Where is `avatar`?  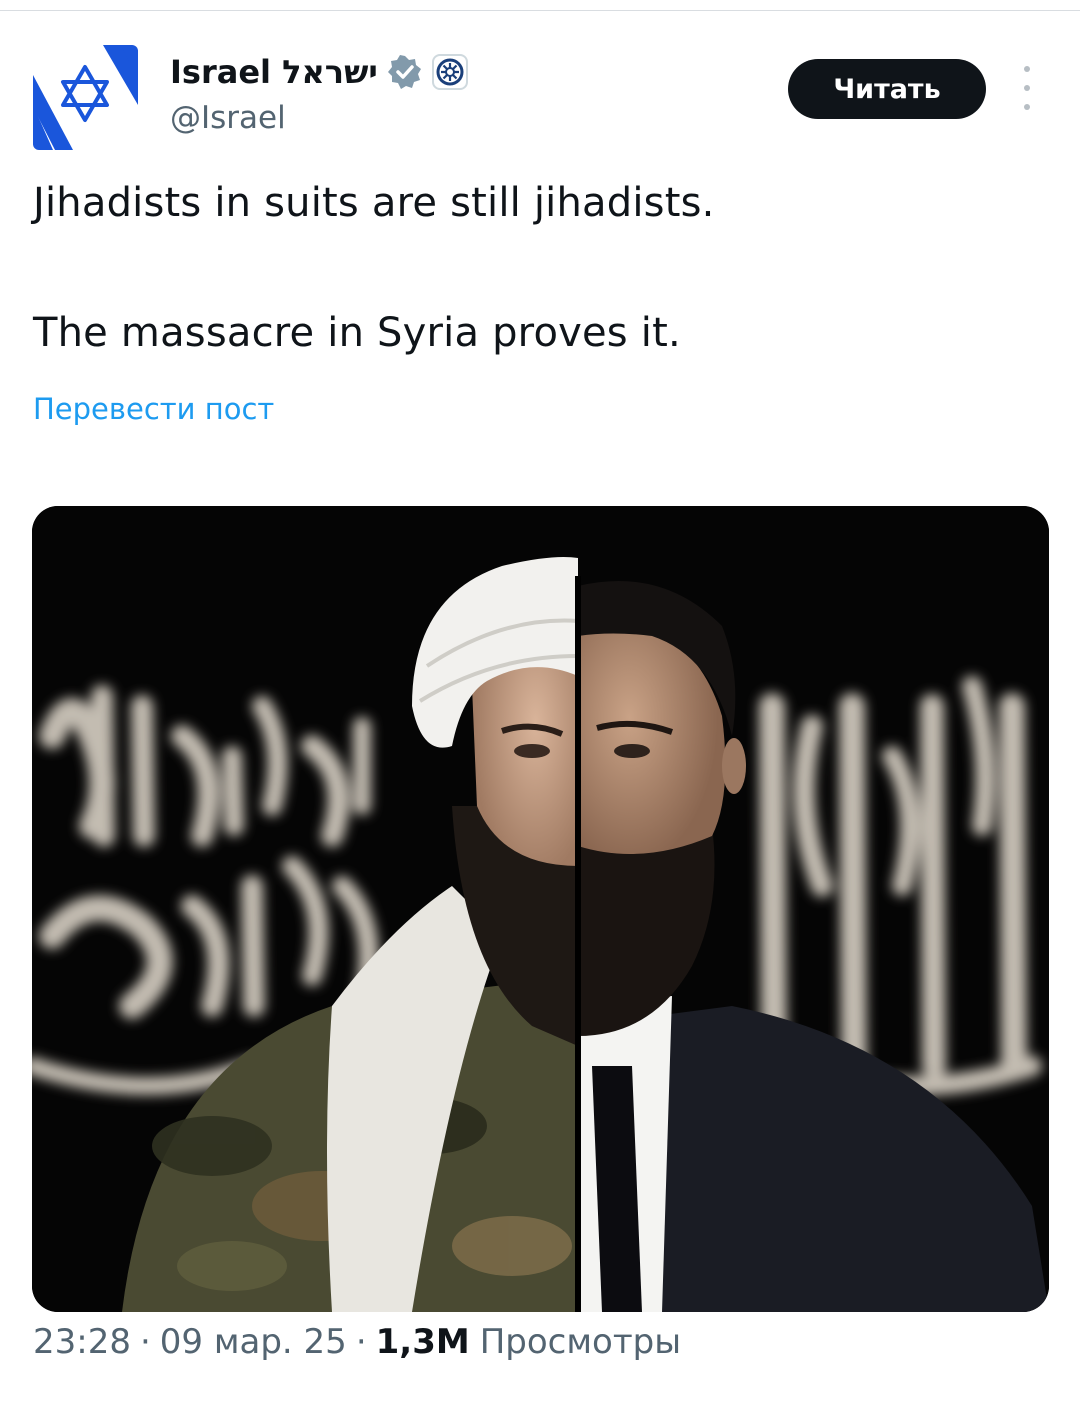 avatar is located at coordinates (85, 97).